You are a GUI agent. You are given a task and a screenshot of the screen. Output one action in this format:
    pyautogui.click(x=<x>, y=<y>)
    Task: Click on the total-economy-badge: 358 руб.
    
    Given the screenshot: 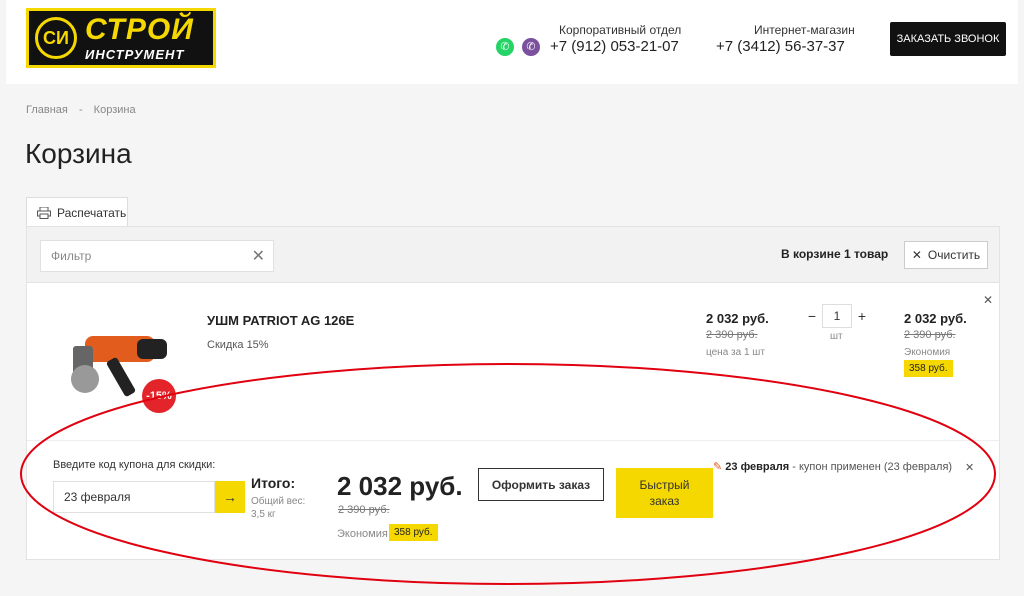 What is the action you would take?
    pyautogui.click(x=413, y=532)
    